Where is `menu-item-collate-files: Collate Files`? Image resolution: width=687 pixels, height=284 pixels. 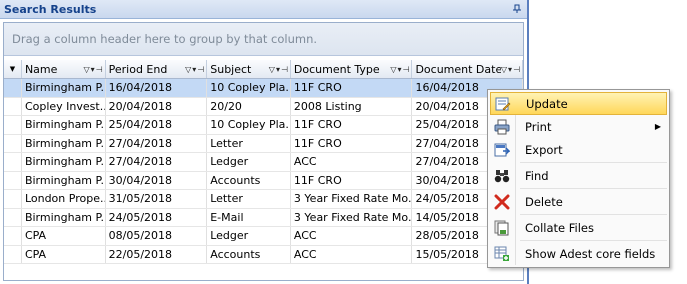
menu-item-collate-files: Collate Files is located at coordinates (578, 227).